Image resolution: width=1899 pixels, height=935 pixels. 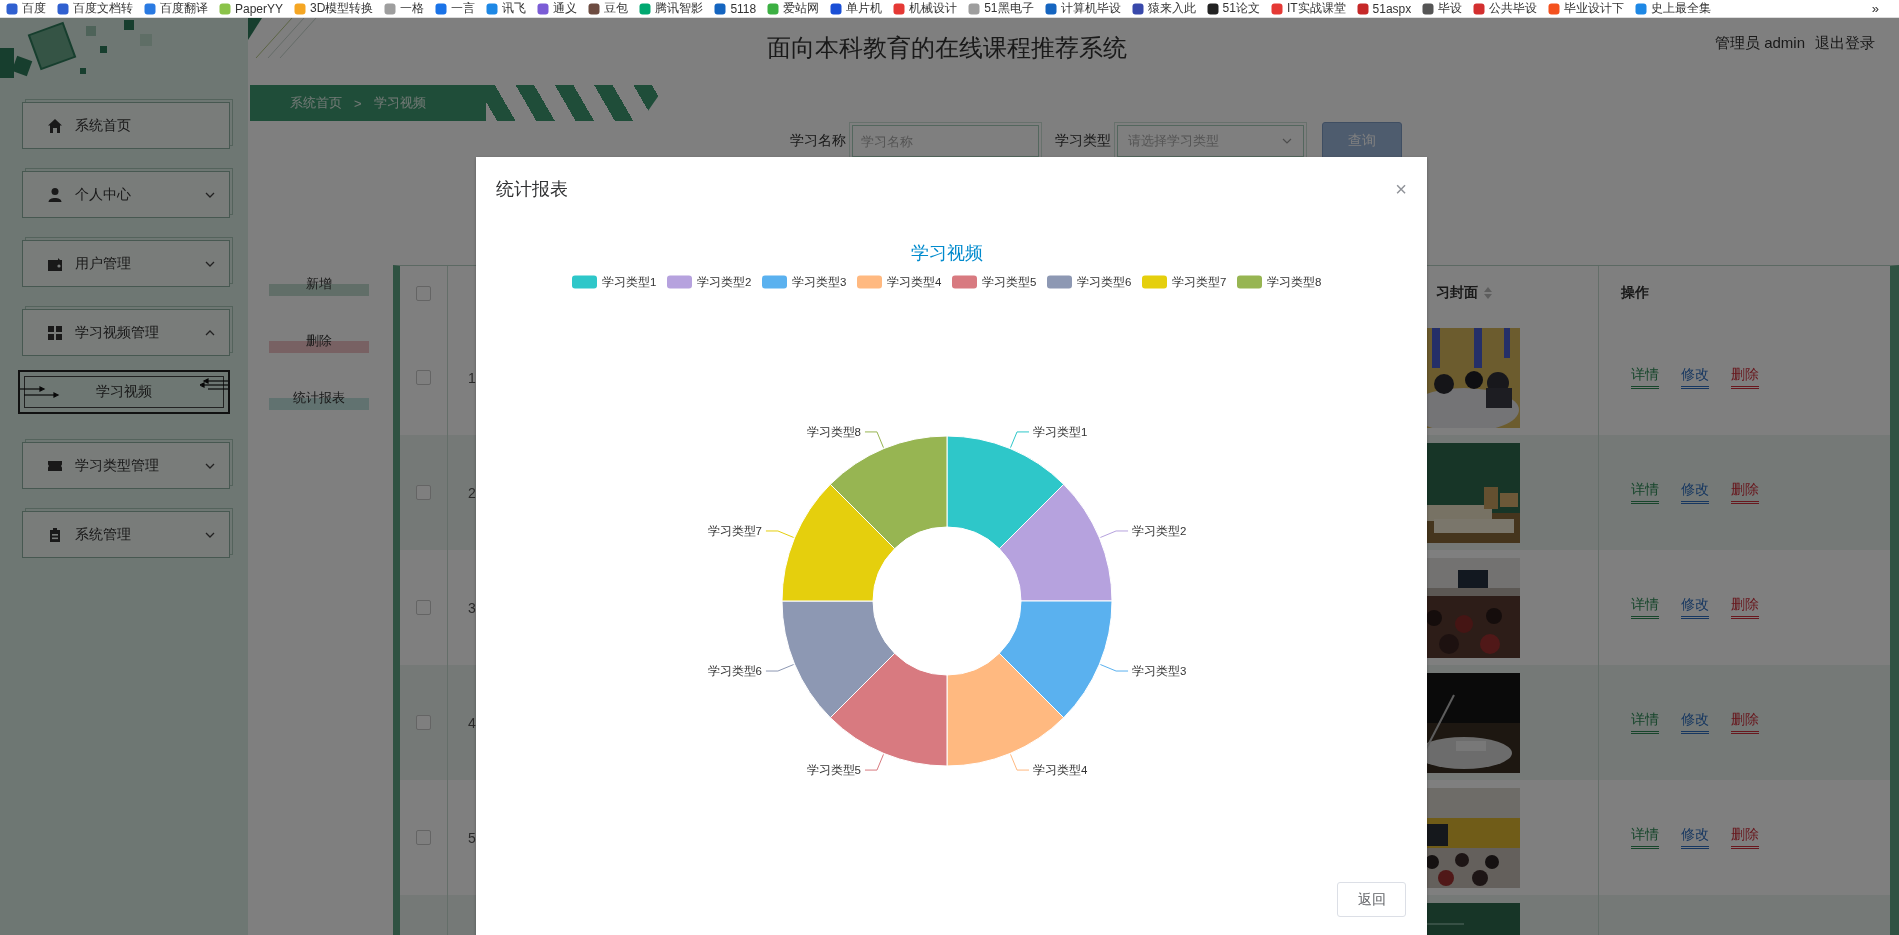 What do you see at coordinates (1294, 282) in the screenshot?
I see `legend-label: 学习类型8` at bounding box center [1294, 282].